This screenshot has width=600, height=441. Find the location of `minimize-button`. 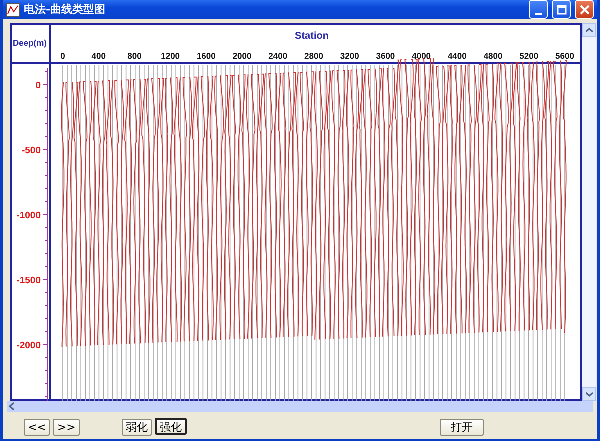

minimize-button is located at coordinates (538, 9).